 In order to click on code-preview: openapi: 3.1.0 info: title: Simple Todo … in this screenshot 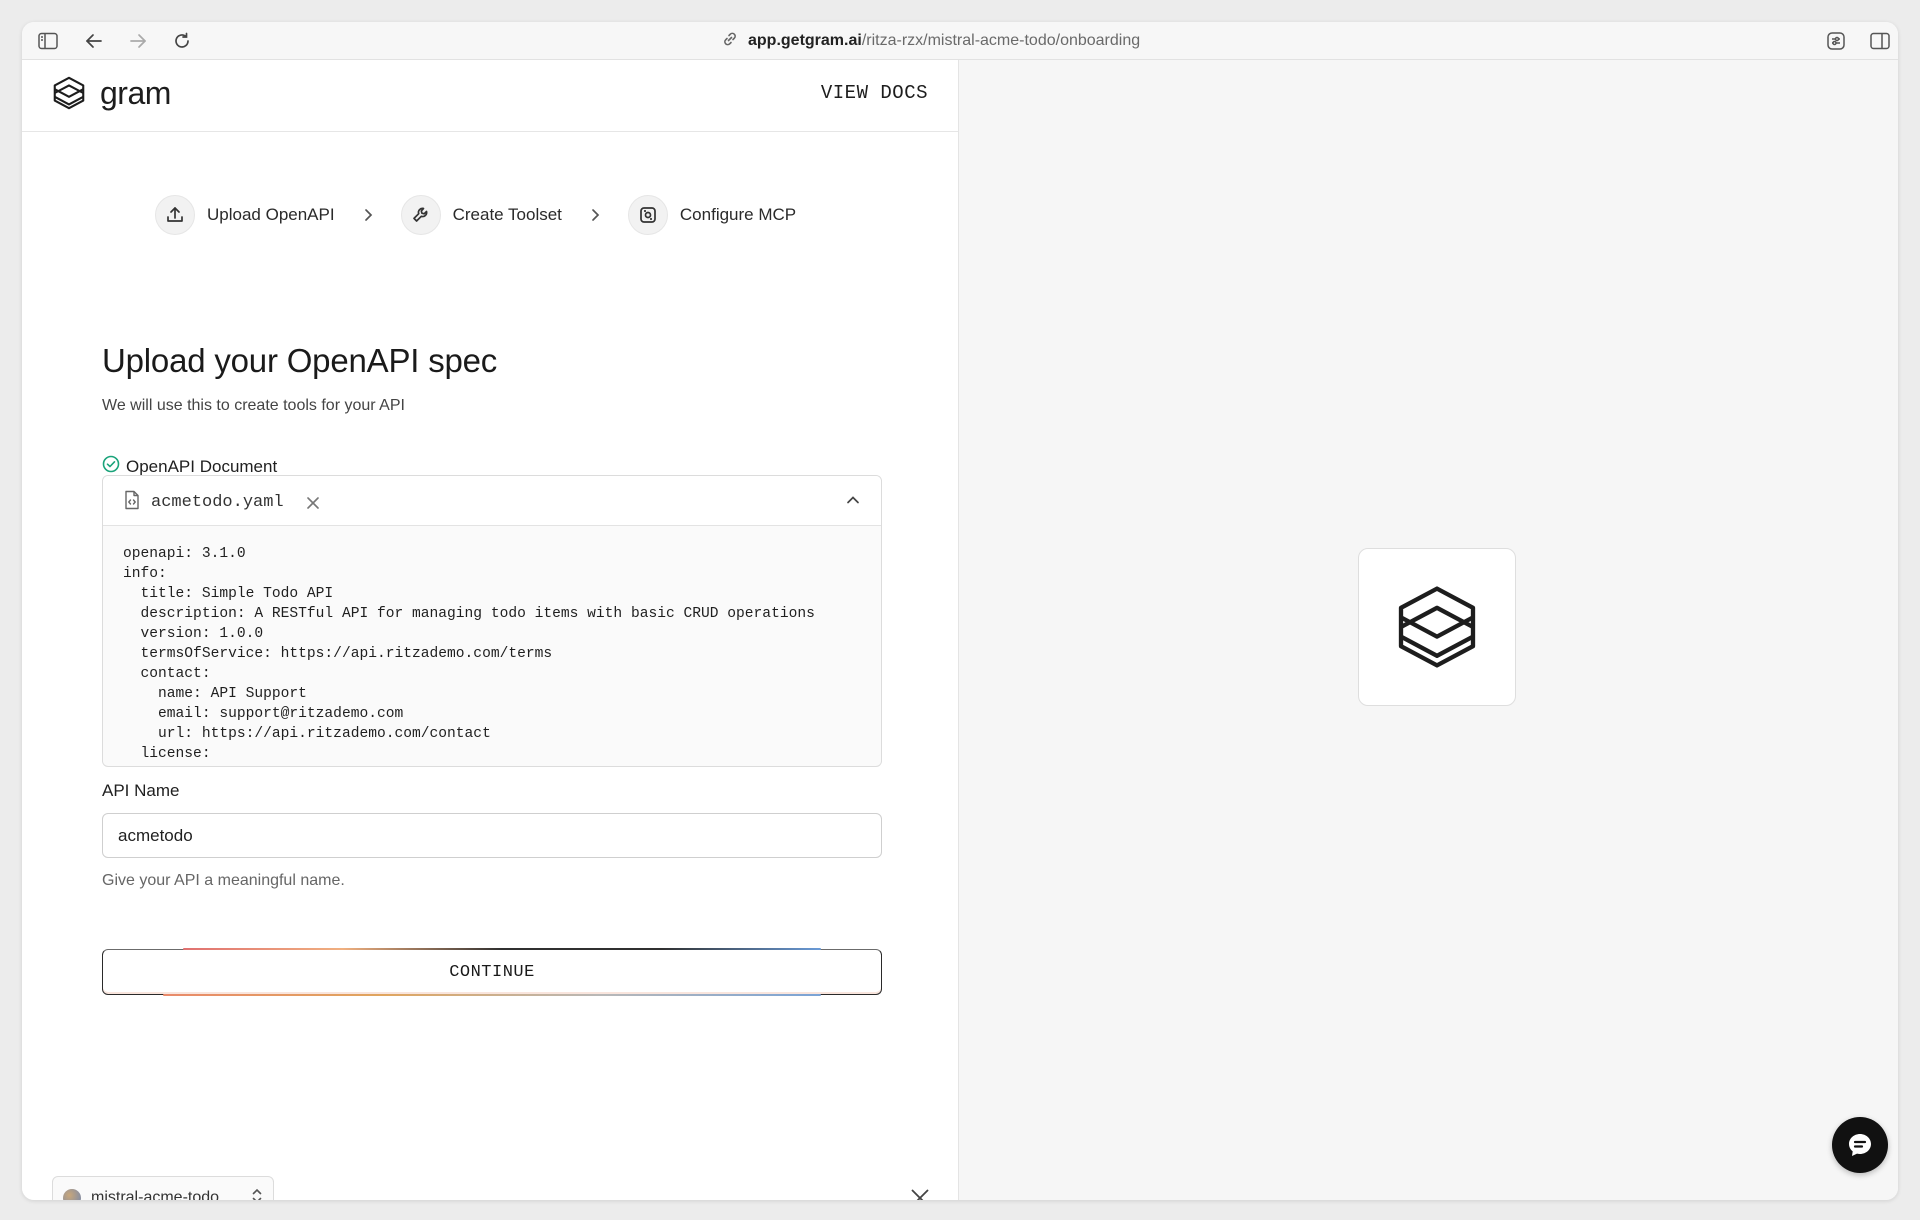, I will do `click(492, 645)`.